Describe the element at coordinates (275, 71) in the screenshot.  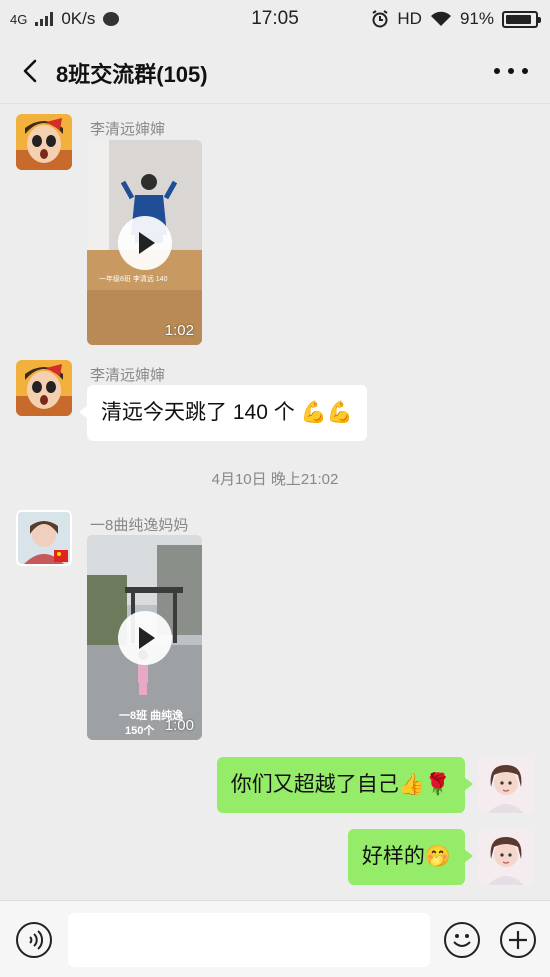
I see `chat-header: 8班交流群(105)` at that location.